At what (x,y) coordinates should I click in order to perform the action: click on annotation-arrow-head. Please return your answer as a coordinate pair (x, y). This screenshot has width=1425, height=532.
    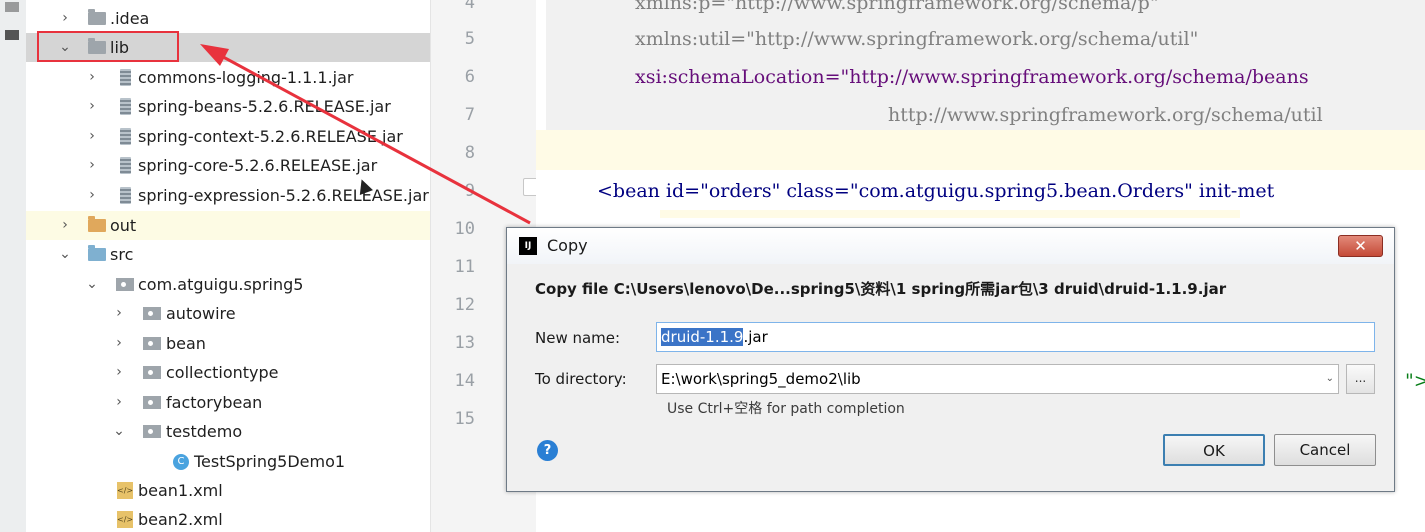
    Looking at the image, I should click on (214, 55).